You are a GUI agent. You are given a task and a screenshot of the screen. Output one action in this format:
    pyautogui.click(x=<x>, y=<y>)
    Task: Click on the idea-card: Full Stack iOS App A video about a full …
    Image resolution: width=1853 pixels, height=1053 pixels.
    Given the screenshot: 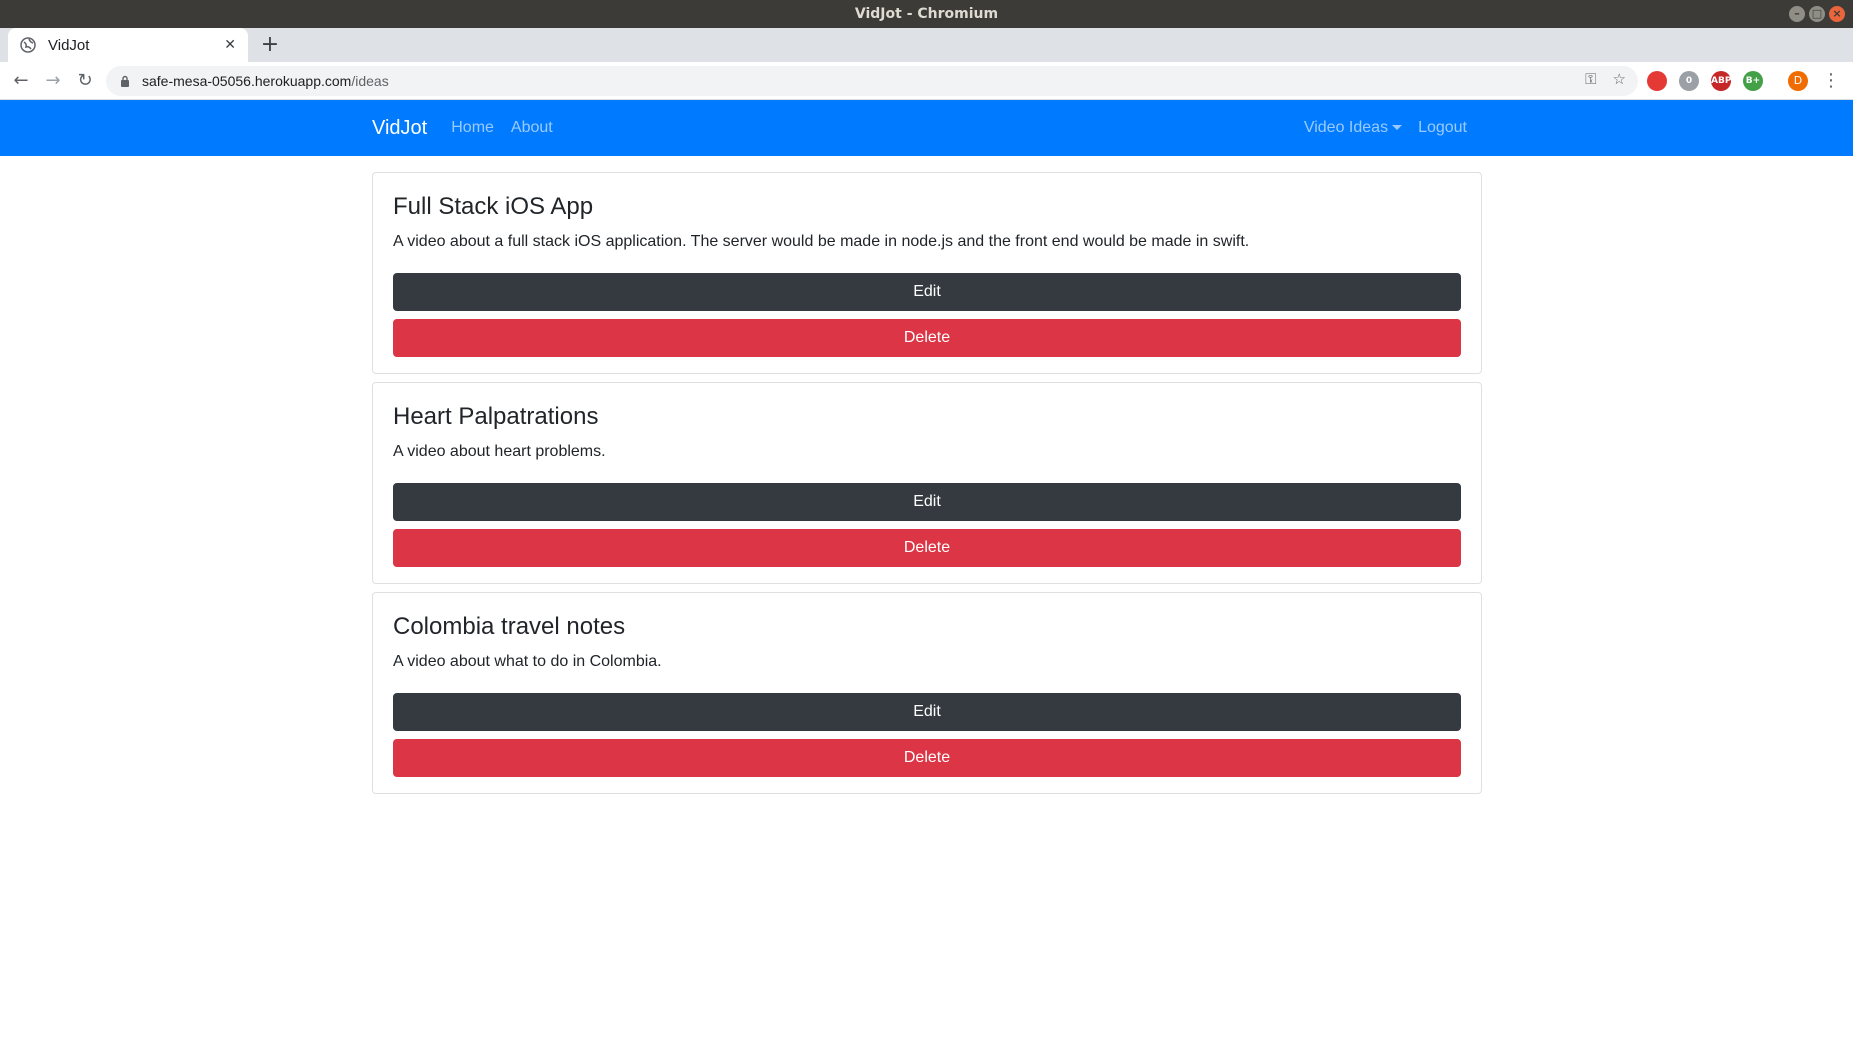 What is the action you would take?
    pyautogui.click(x=927, y=273)
    